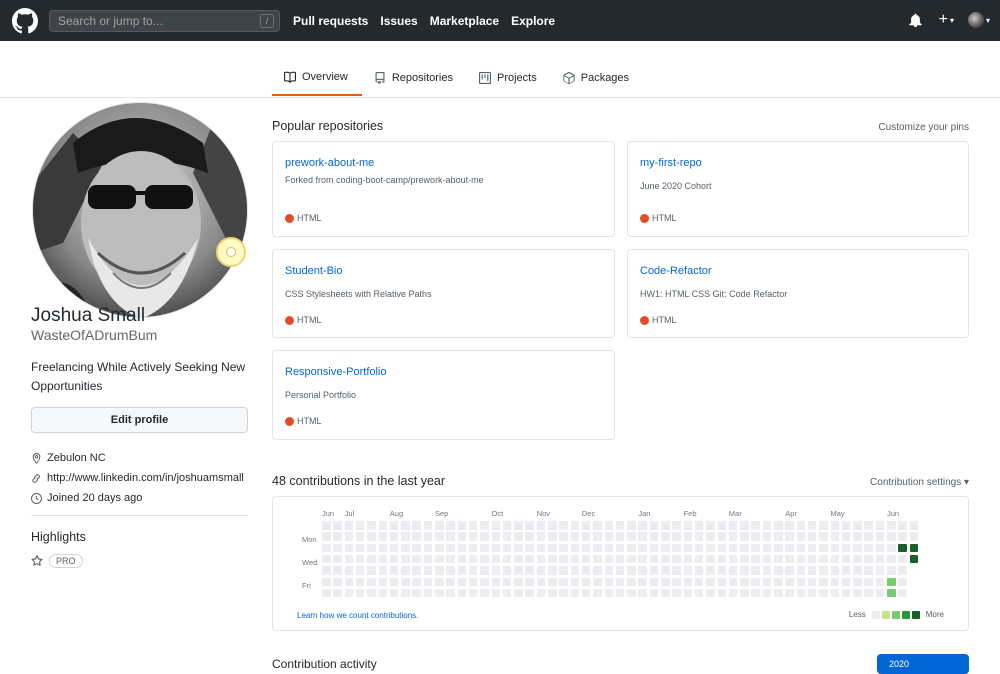 Image resolution: width=1000 pixels, height=674 pixels. I want to click on tab-projects: Projects, so click(509, 78).